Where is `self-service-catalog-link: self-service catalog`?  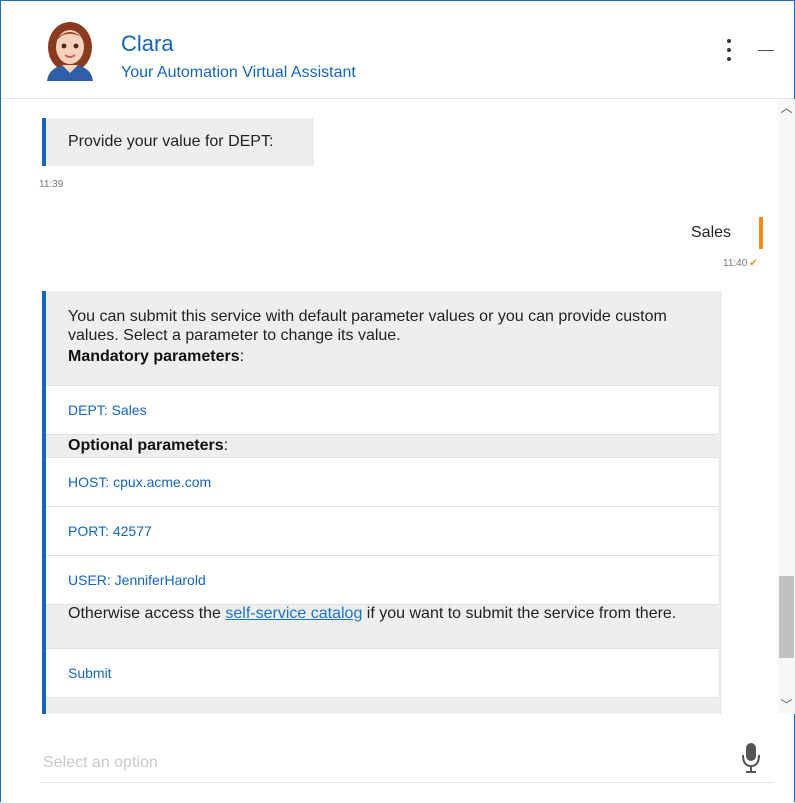
self-service-catalog-link: self-service catalog is located at coordinates (293, 613).